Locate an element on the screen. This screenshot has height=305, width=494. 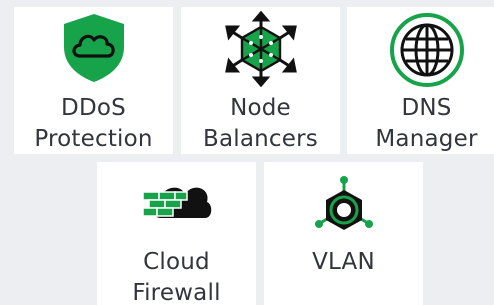
product-label-line: VLAN is located at coordinates (343, 262).